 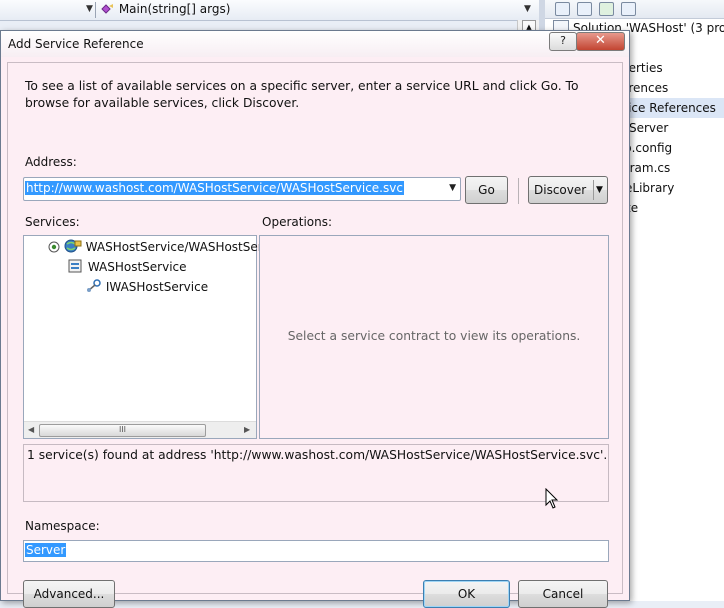 I want to click on method-combo-arrow-icon: ▼, so click(x=527, y=9).